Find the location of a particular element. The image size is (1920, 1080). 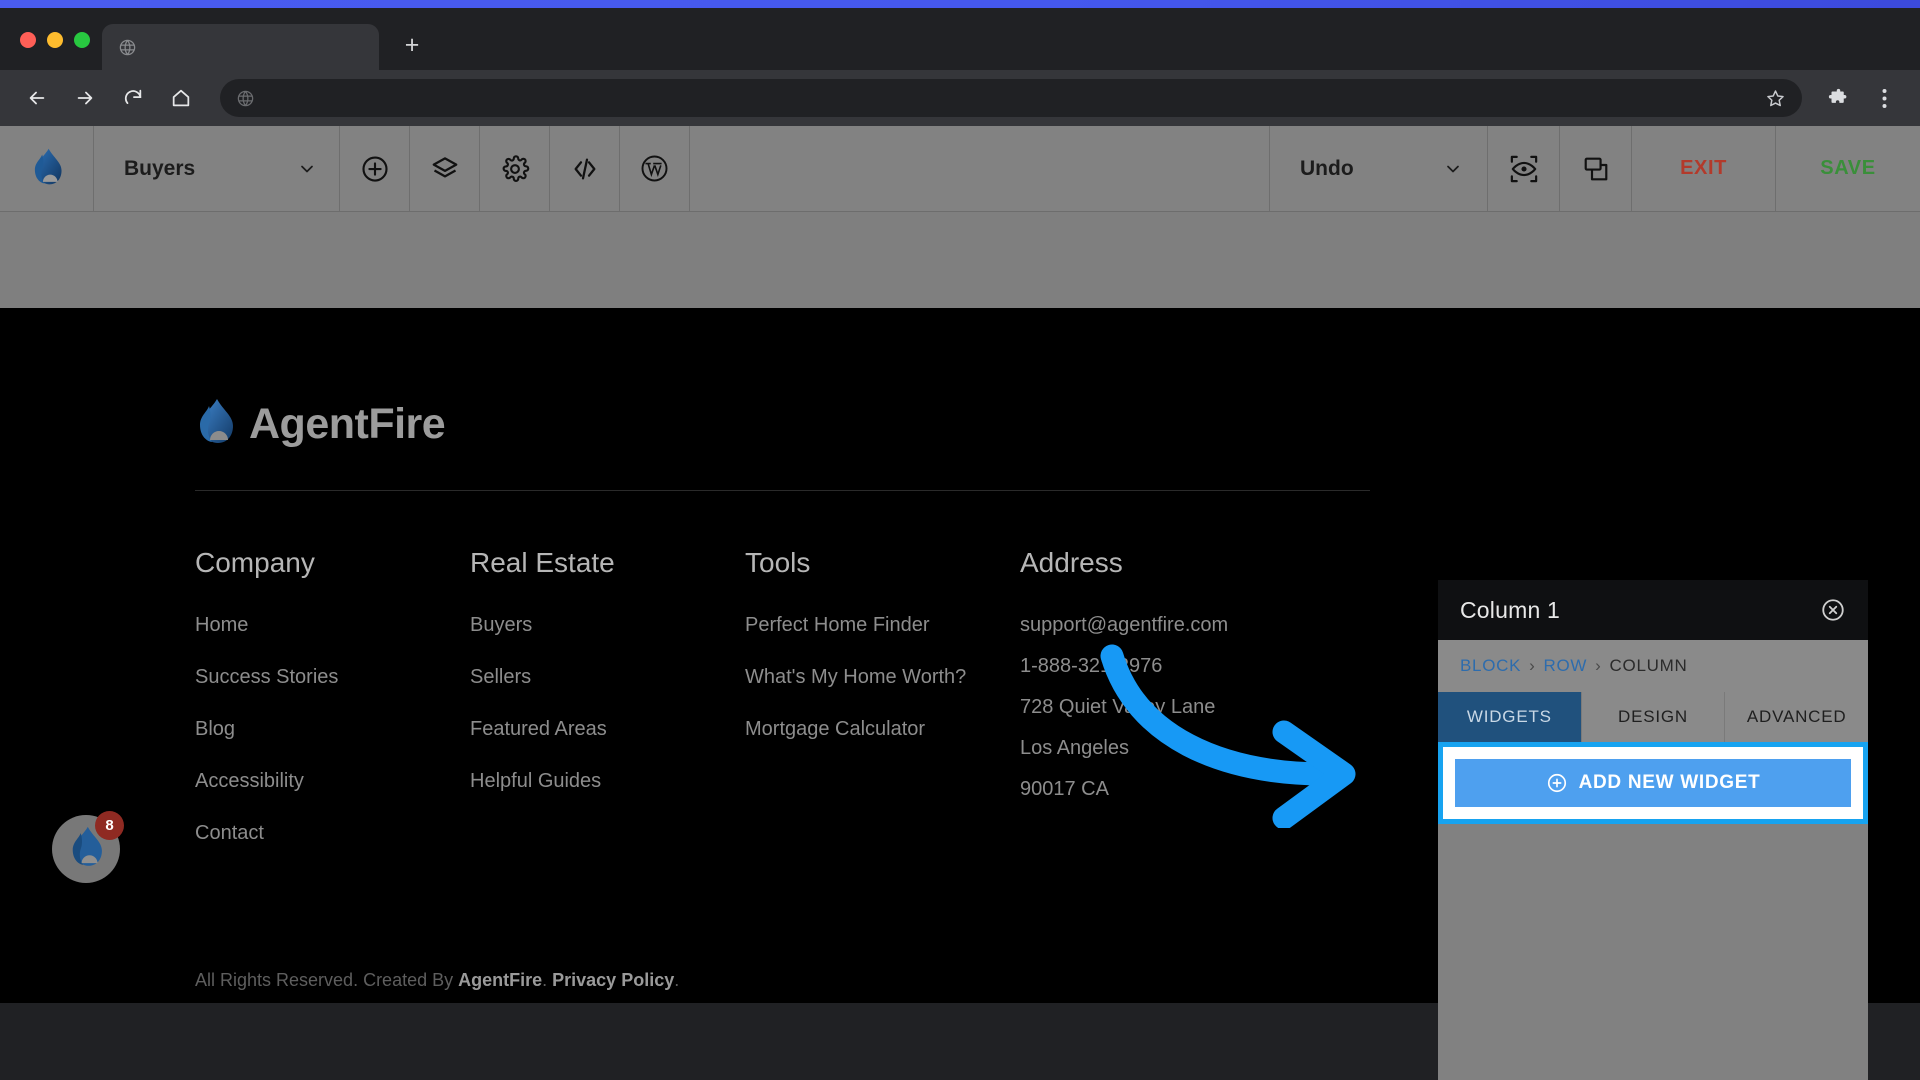

editor-toolbar: Buyers Undo EXIT SAVE is located at coordinates (960, 169).